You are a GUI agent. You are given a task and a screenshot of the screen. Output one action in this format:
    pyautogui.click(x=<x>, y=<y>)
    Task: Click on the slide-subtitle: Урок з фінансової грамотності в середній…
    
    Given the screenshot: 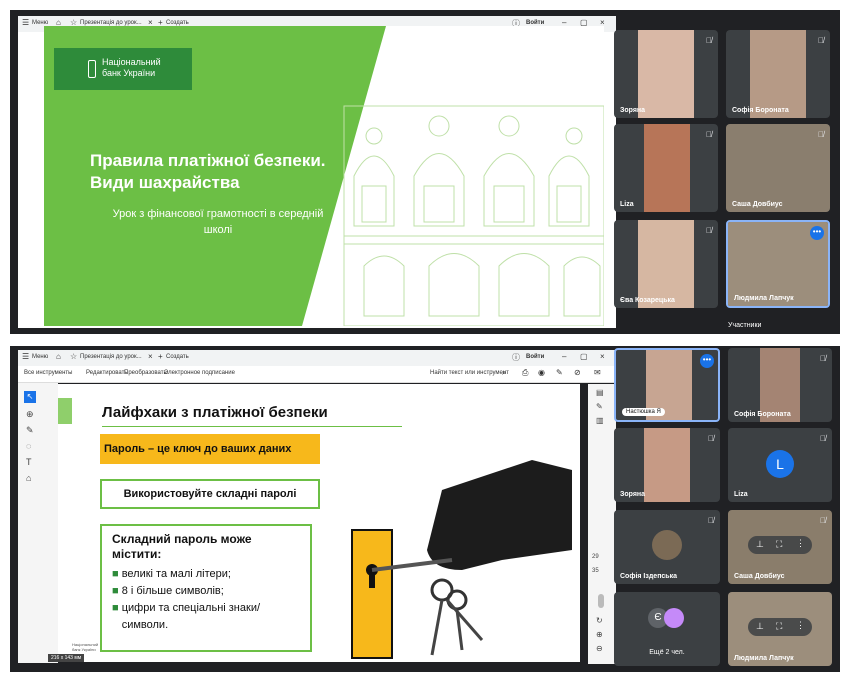 What is the action you would take?
    pyautogui.click(x=218, y=222)
    